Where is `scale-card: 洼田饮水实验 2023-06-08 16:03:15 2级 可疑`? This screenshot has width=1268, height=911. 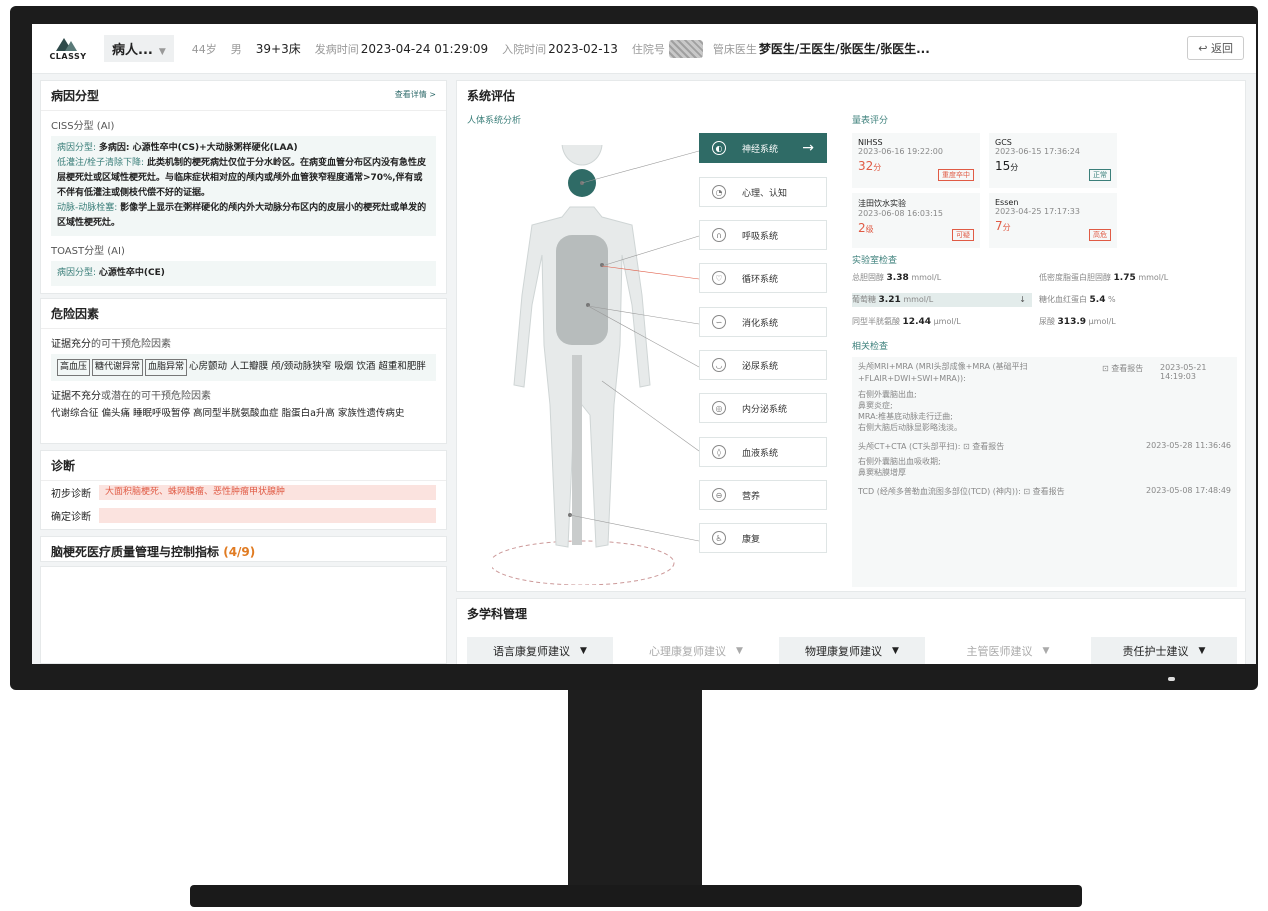 scale-card: 洼田饮水实验 2023-06-08 16:03:15 2级 可疑 is located at coordinates (916, 220).